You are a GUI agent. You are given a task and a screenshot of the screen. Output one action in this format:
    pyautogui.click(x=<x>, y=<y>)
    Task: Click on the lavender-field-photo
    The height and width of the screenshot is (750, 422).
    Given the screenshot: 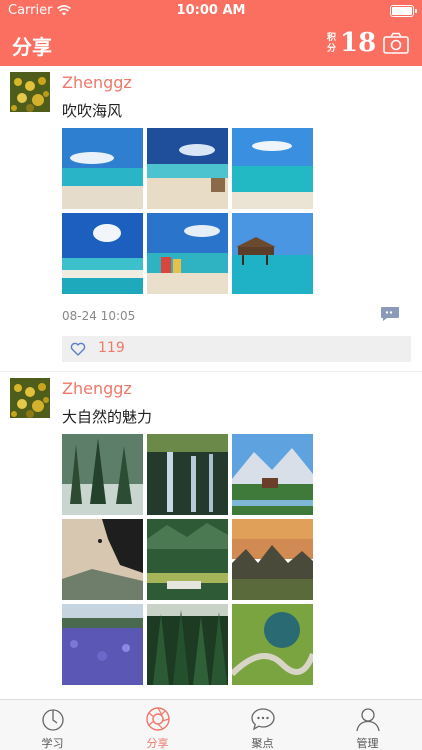 What is the action you would take?
    pyautogui.click(x=102, y=644)
    